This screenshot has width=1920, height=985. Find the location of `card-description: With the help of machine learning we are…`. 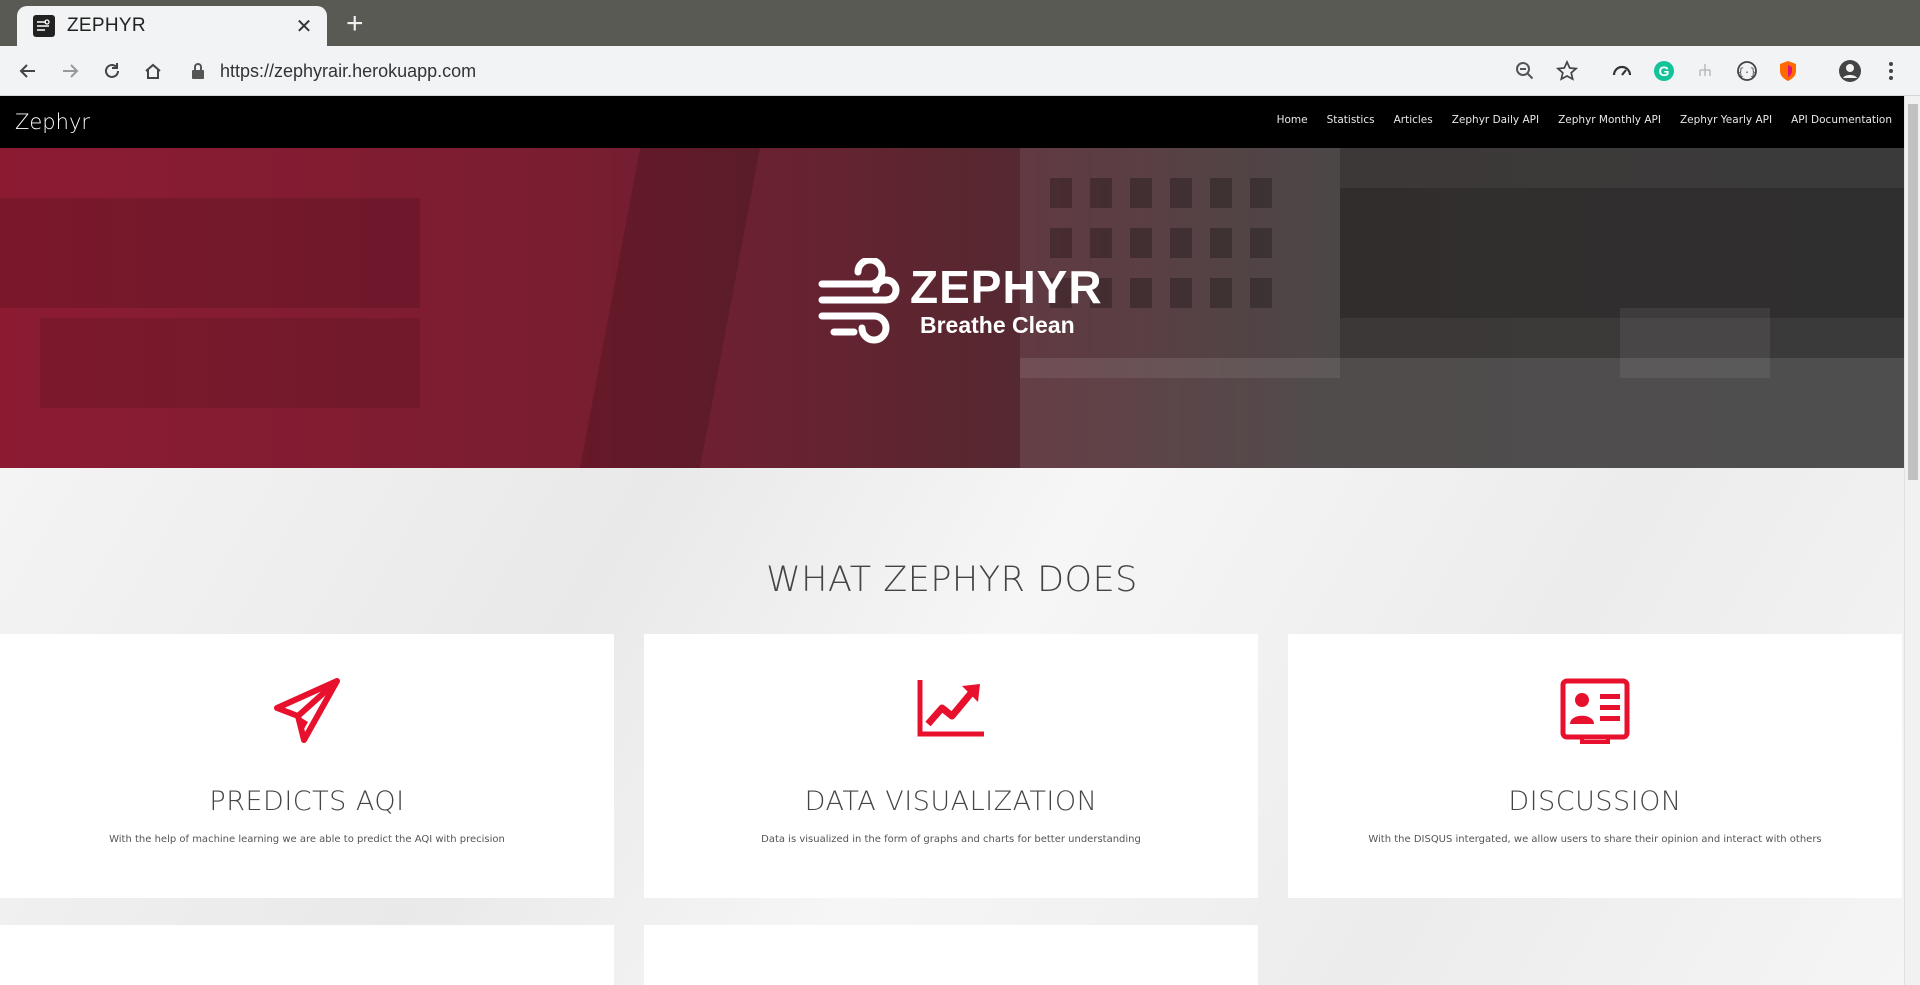

card-description: With the help of machine learning we are… is located at coordinates (307, 839).